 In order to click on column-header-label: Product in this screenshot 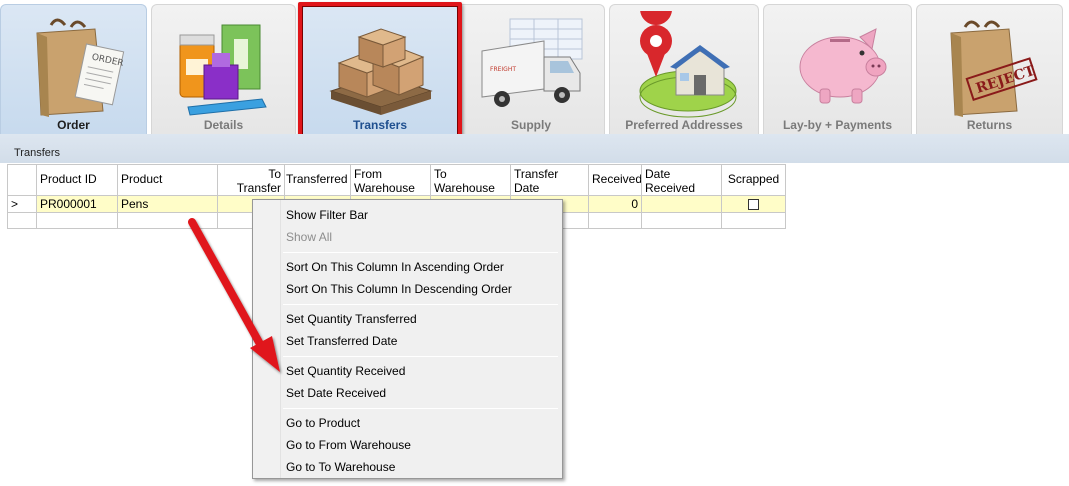, I will do `click(142, 179)`.